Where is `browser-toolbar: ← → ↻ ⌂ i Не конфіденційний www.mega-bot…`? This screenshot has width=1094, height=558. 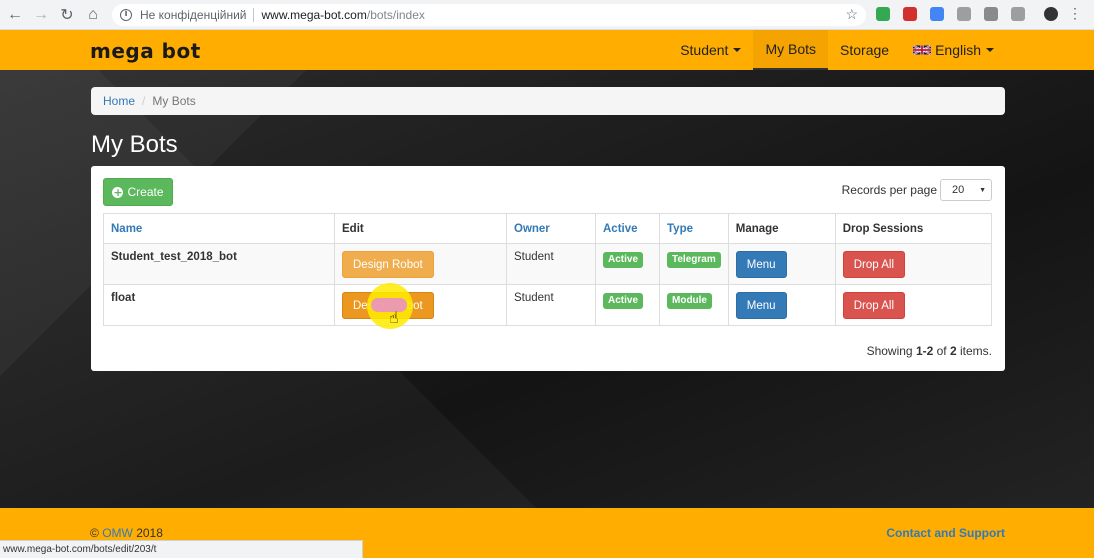
browser-toolbar: ← → ↻ ⌂ i Не конфіденційний www.mega-bot… is located at coordinates (547, 15).